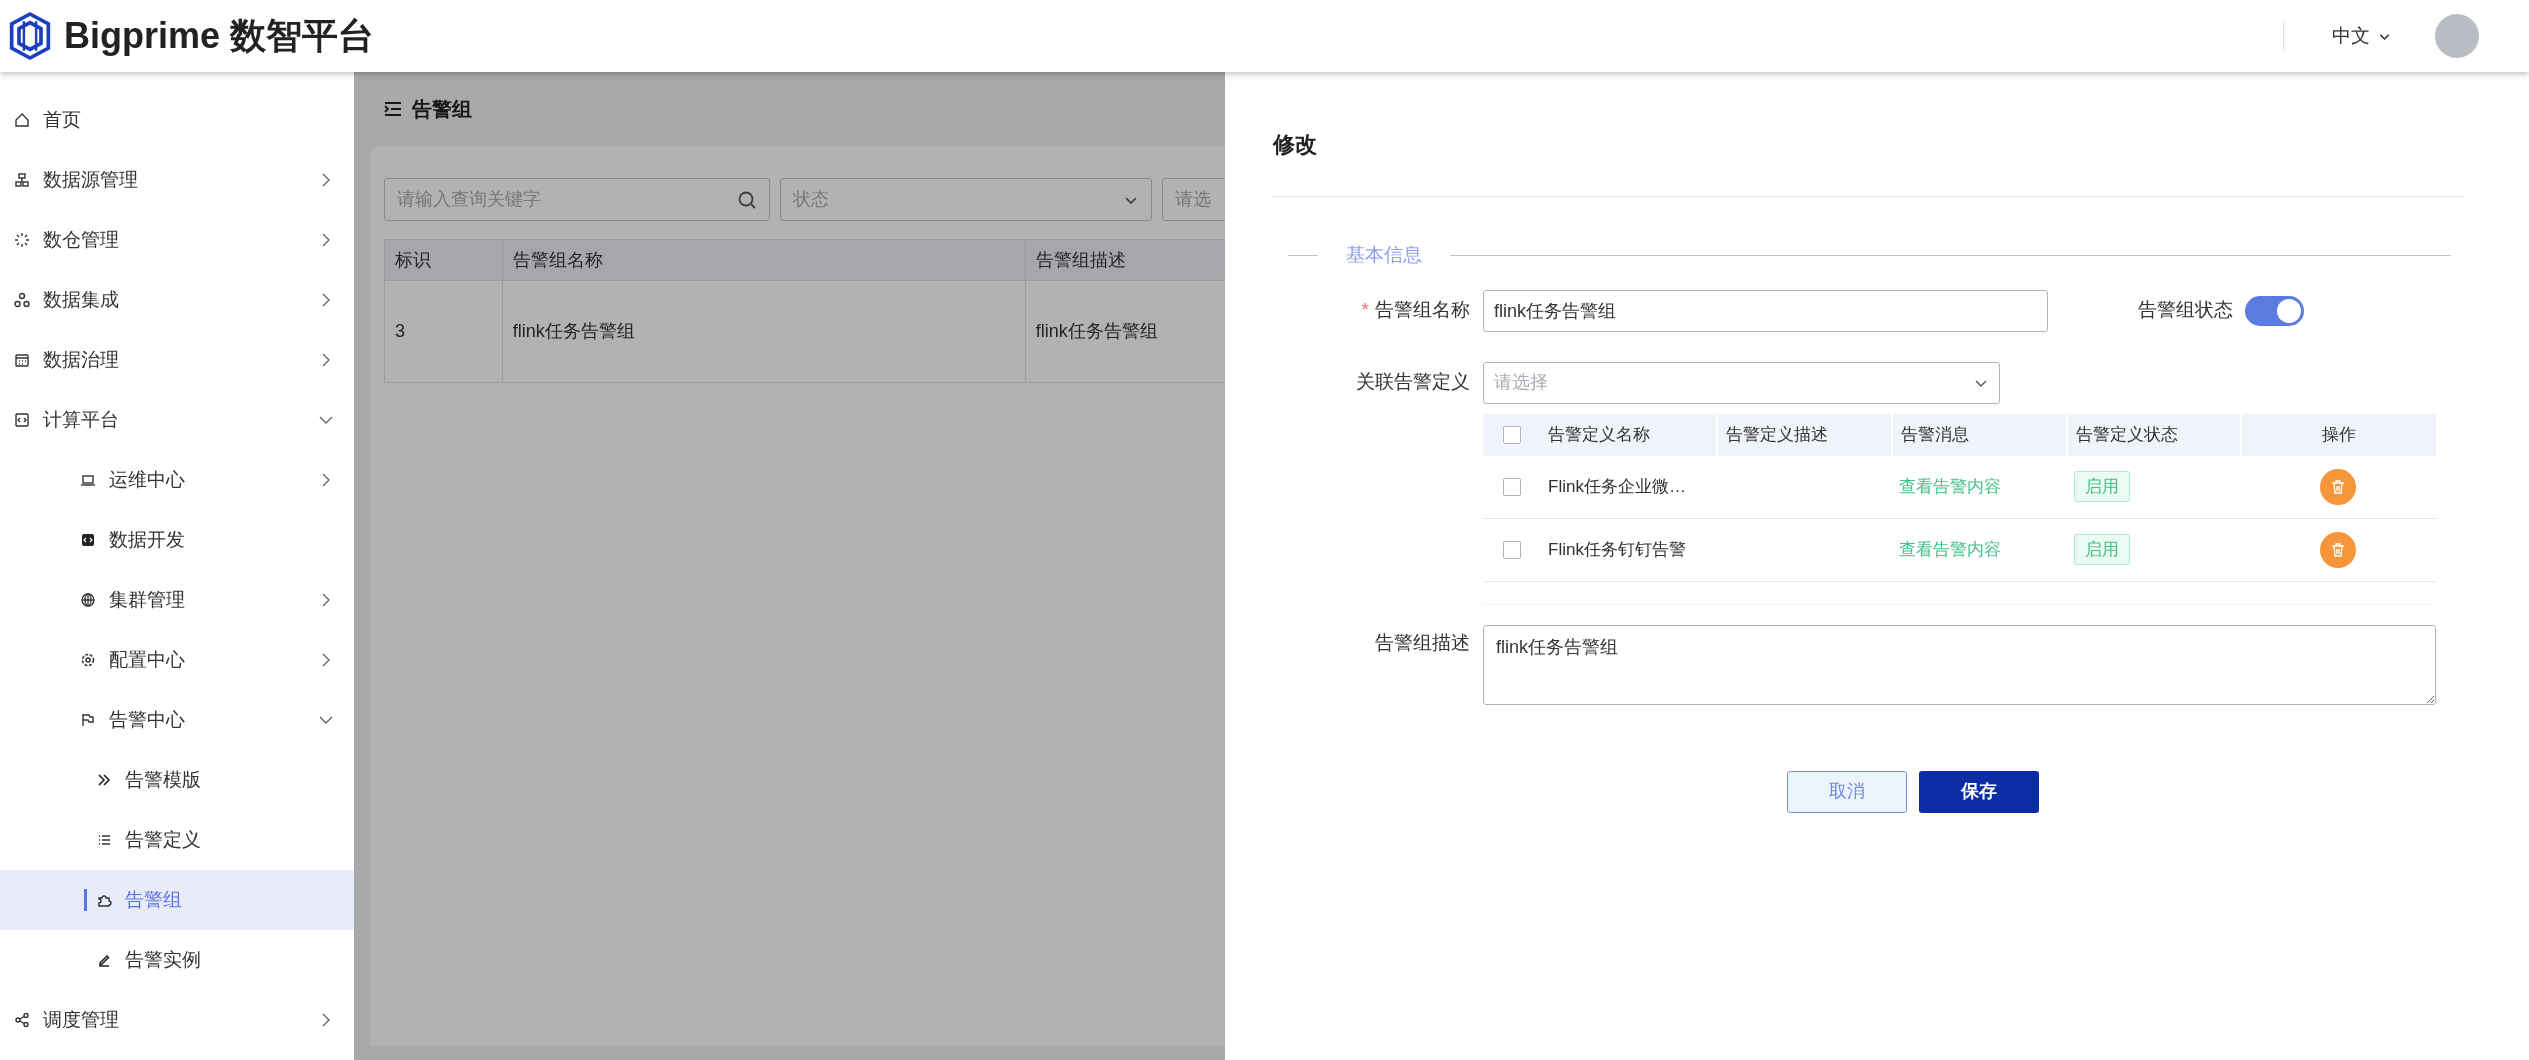  Describe the element at coordinates (22, 120) in the screenshot. I see `home-icon` at that location.